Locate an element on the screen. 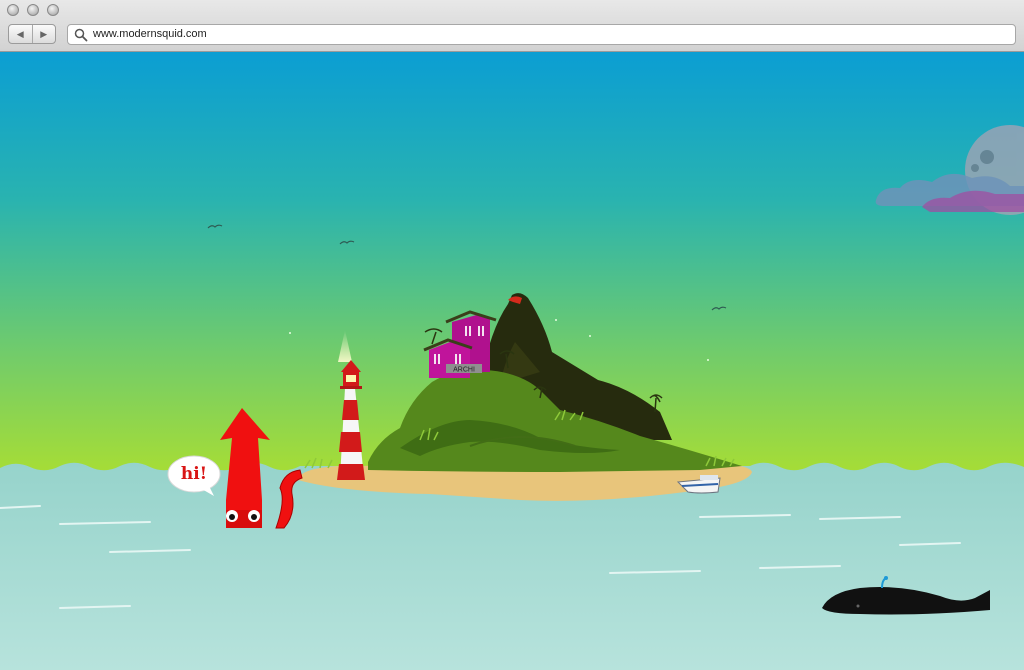  minimize-window-button is located at coordinates (33, 10).